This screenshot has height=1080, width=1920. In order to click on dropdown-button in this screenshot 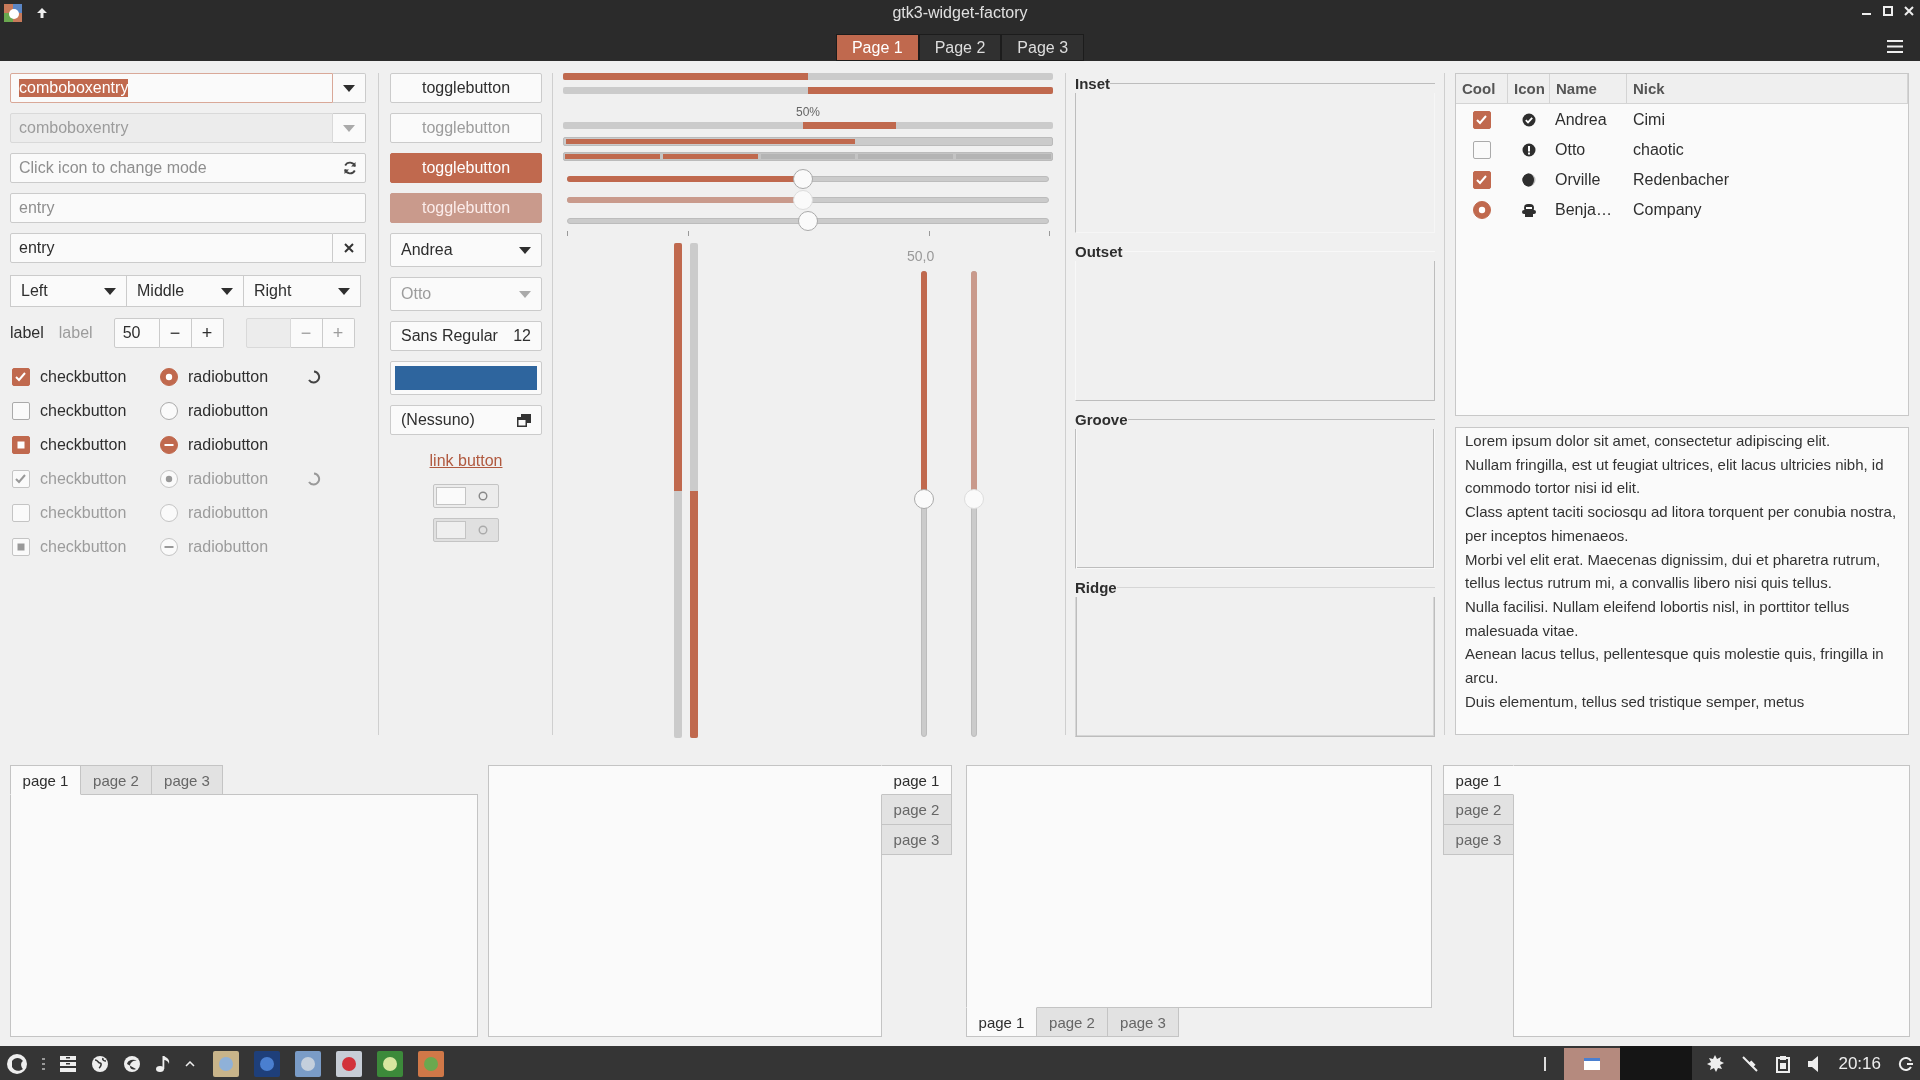, I will do `click(349, 88)`.